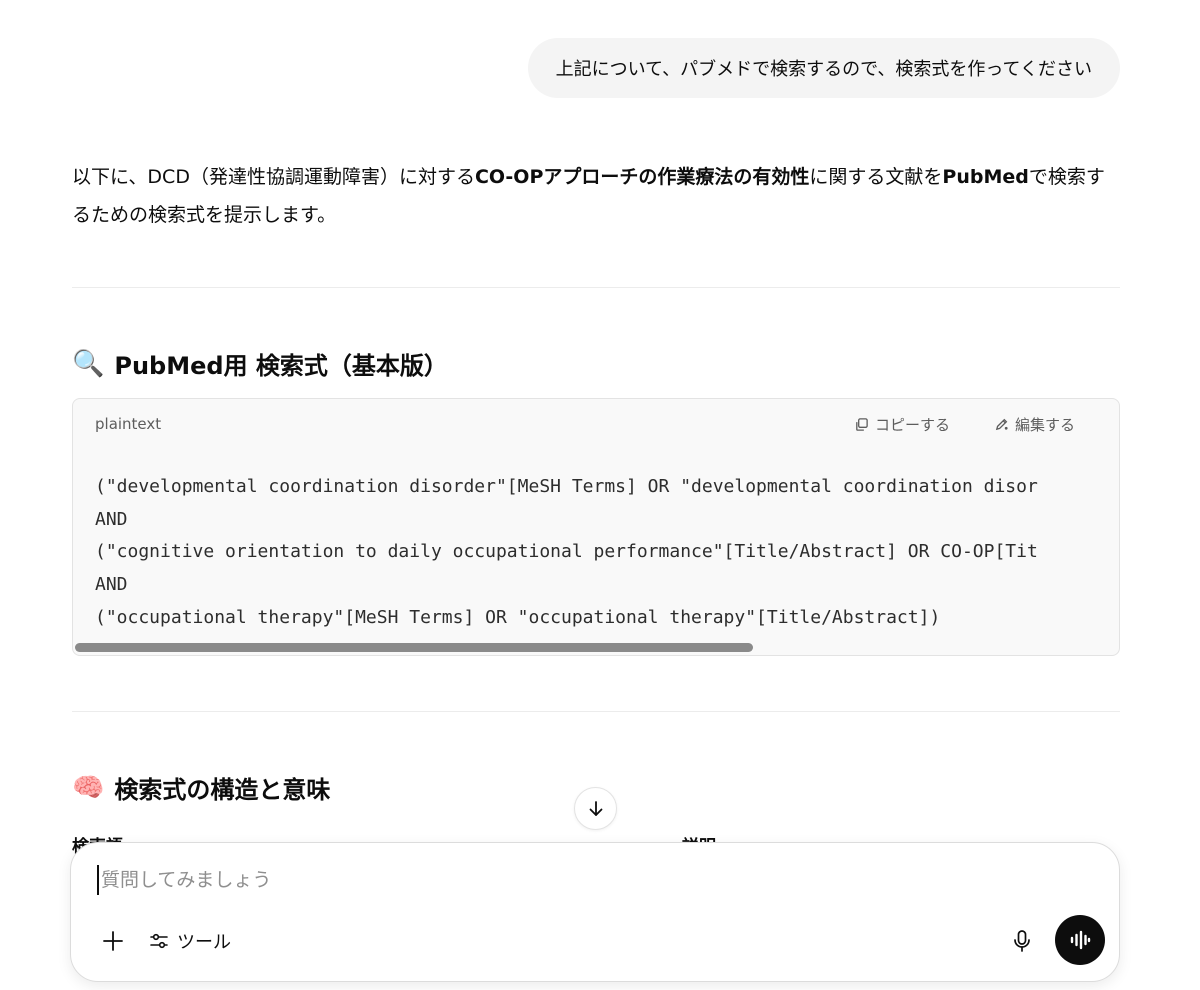 The width and height of the screenshot is (1200, 990). I want to click on intro-bold-2: PubMed, so click(985, 177).